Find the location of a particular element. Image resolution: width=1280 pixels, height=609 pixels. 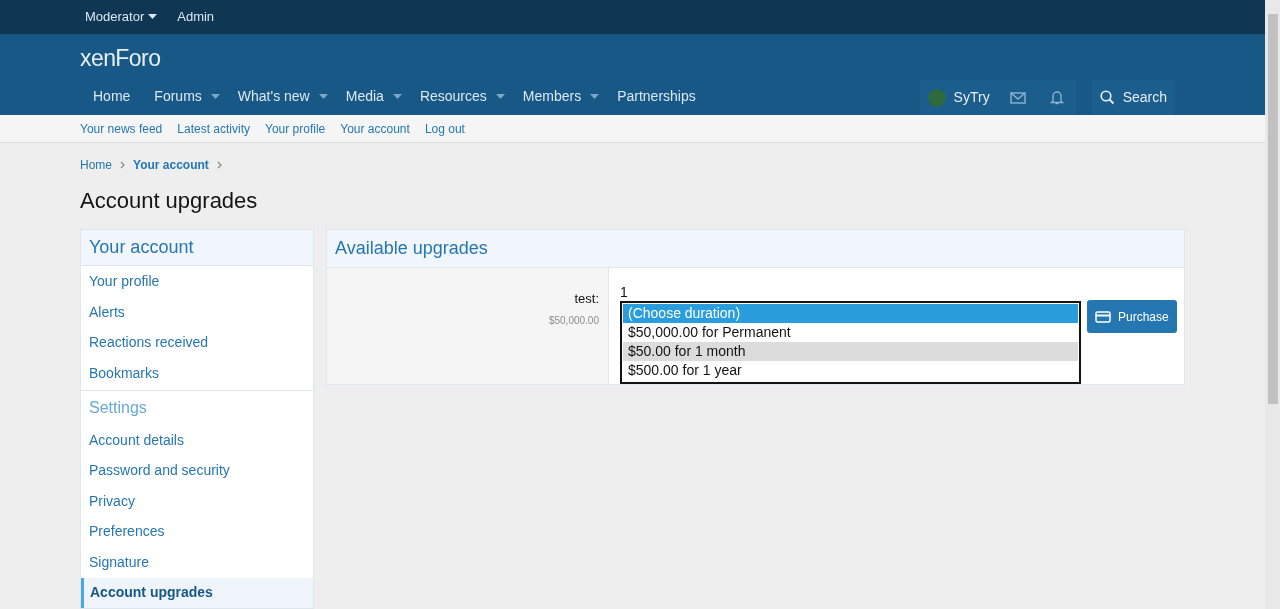

sidebar-item: Account details is located at coordinates (197, 440).